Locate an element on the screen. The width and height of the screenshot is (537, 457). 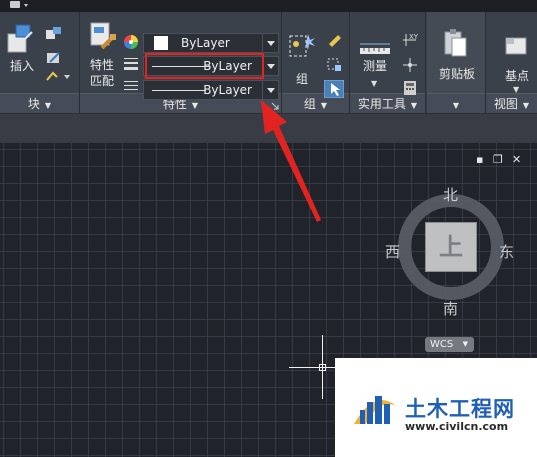
calculator-icon is located at coordinates (410, 88).